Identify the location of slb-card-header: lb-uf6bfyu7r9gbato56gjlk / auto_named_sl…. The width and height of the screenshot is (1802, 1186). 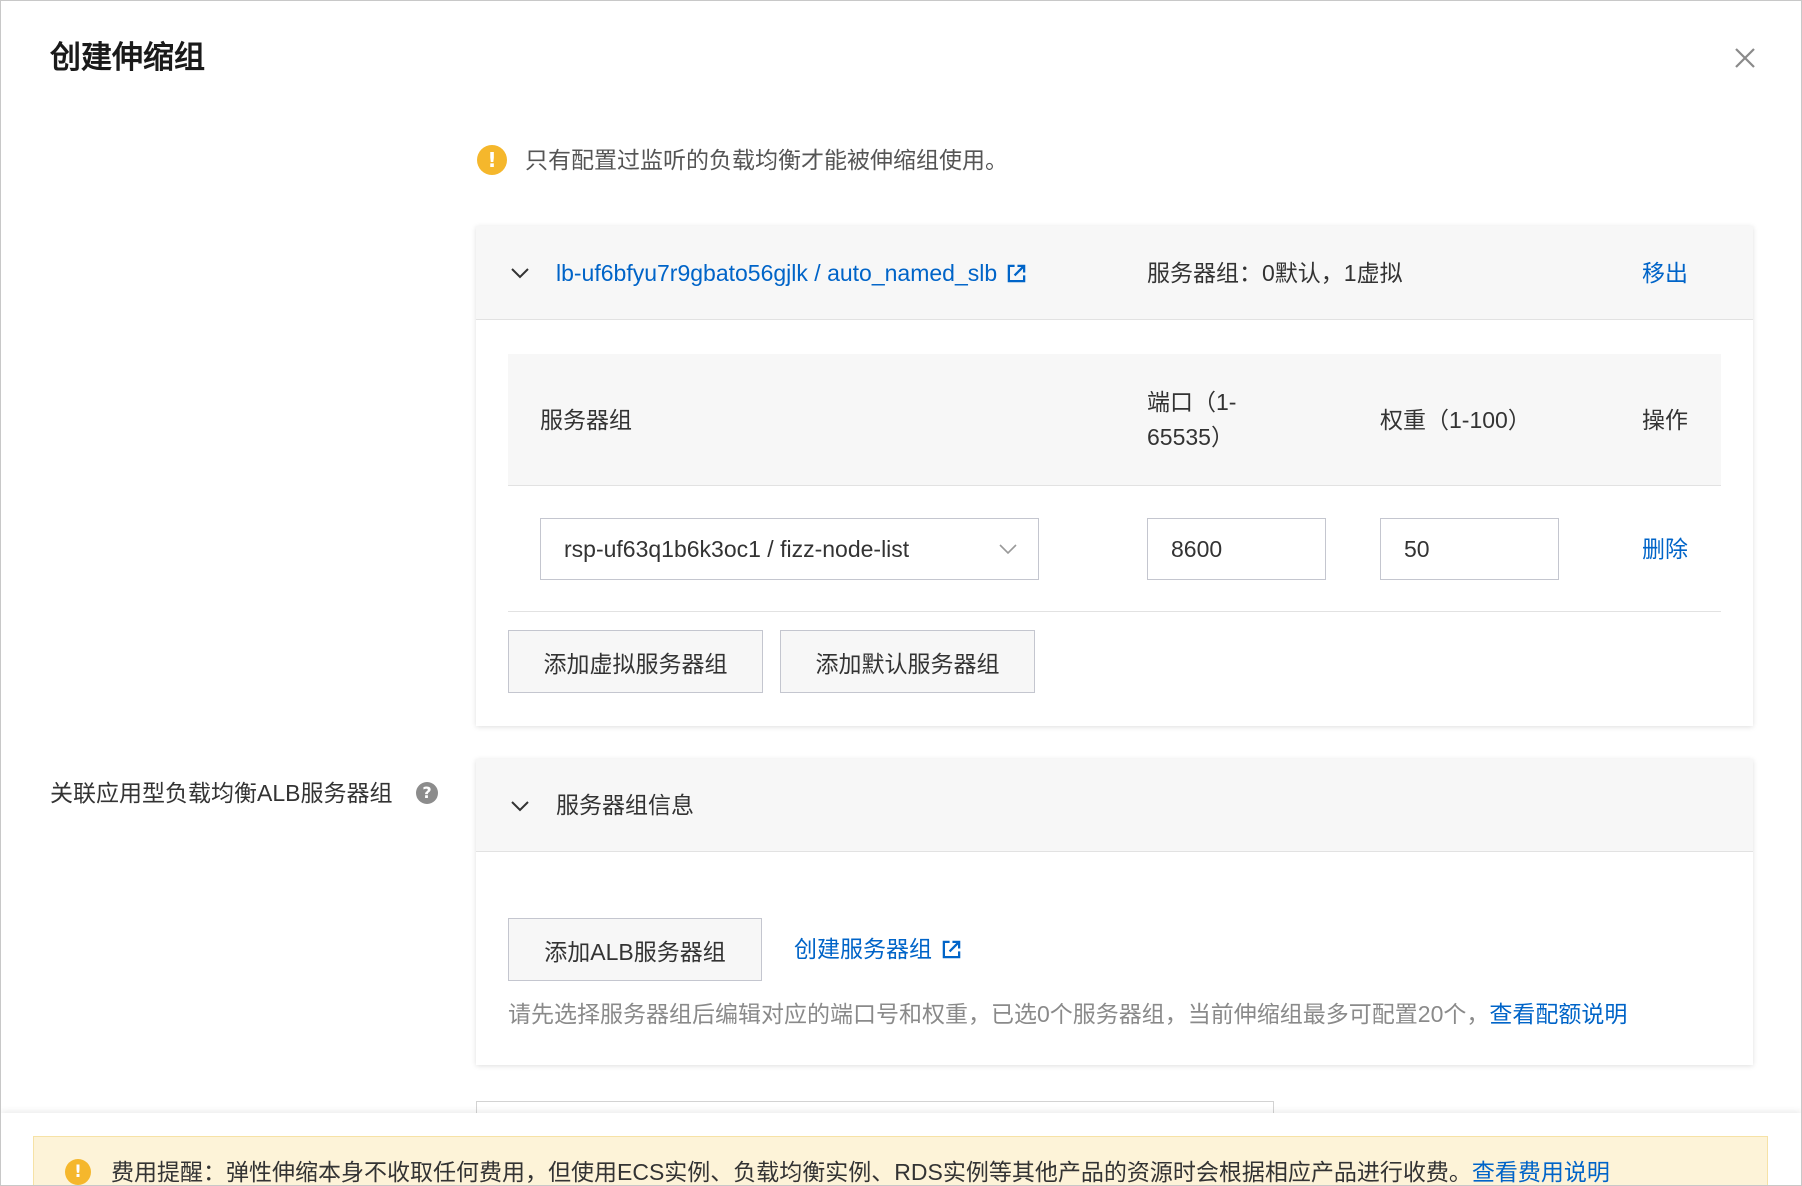
(1114, 273).